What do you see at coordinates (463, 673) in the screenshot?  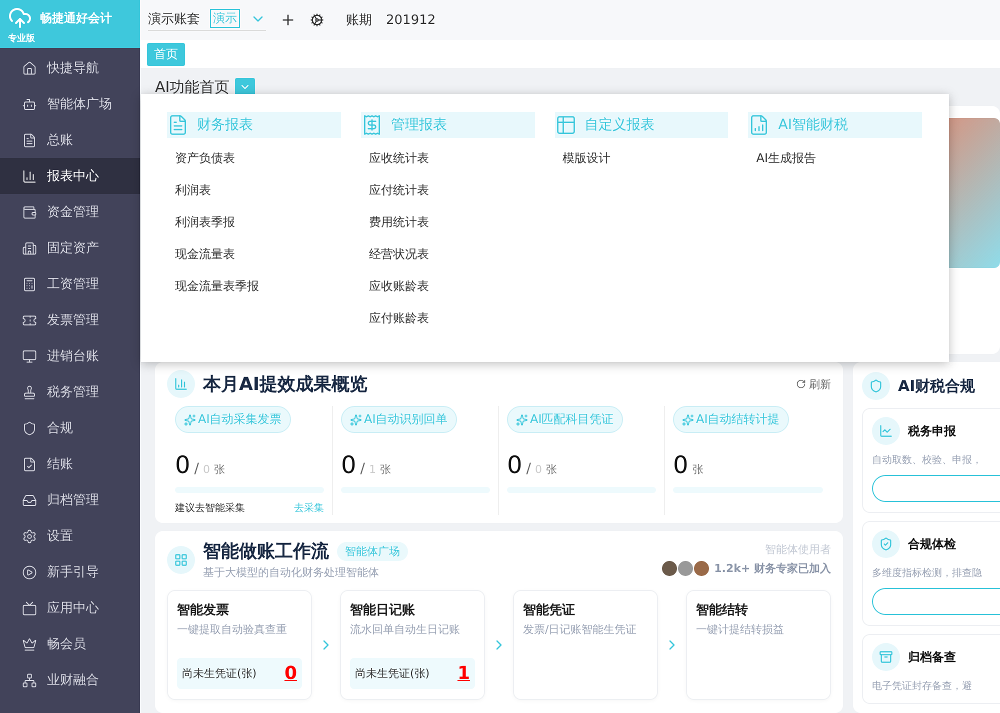 I see `stat-value: 1` at bounding box center [463, 673].